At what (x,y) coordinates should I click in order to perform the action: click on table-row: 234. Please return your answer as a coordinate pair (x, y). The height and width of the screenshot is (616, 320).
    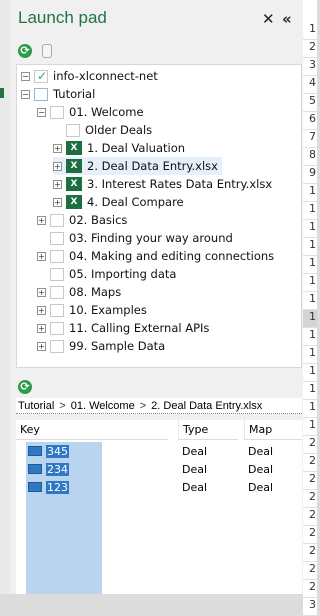
    Looking at the image, I should click on (48, 469).